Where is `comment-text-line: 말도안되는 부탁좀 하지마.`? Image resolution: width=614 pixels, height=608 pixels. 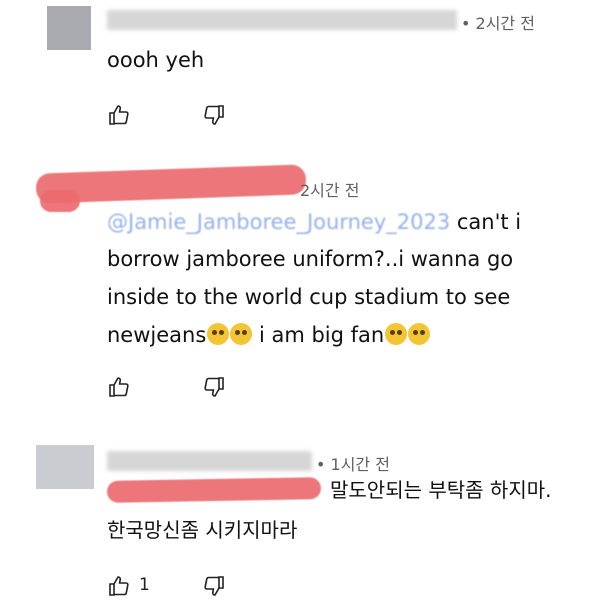 comment-text-line: 말도안되는 부탁좀 하지마. is located at coordinates (441, 490).